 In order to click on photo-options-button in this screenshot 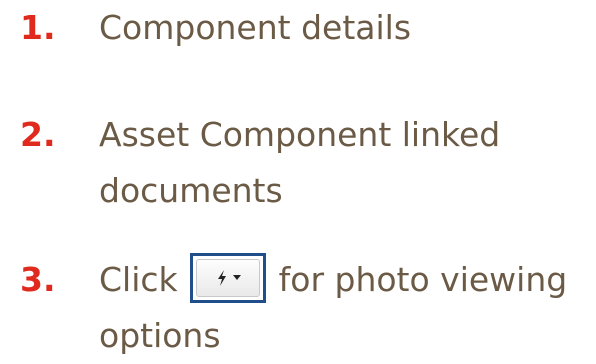, I will do `click(228, 277)`.